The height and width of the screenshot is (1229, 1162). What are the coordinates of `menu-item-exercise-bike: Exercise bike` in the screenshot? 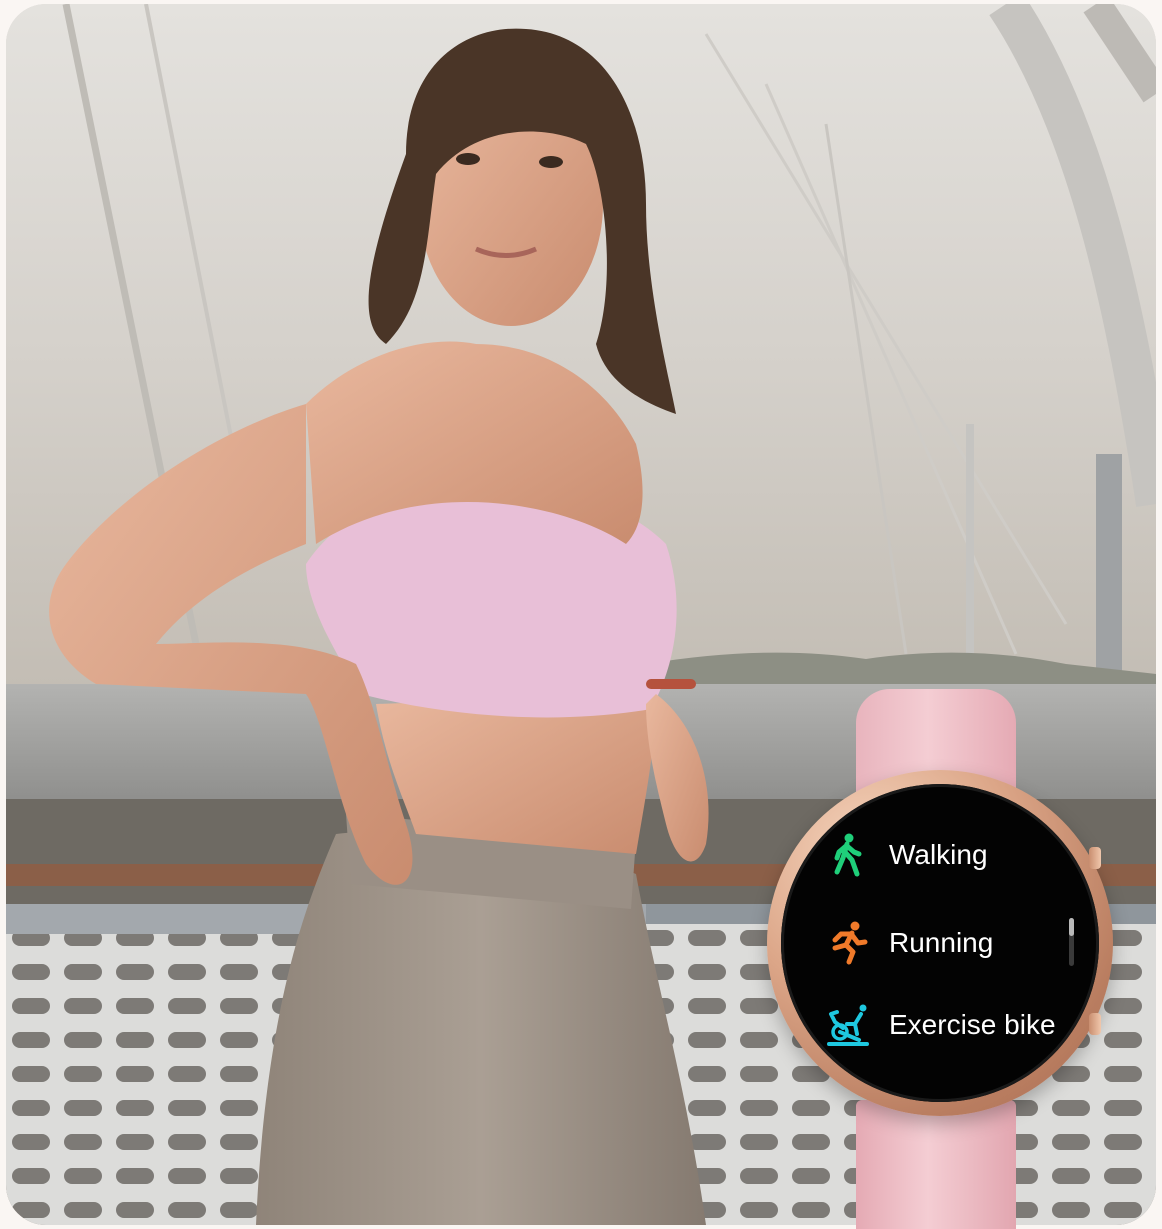 It's located at (940, 1025).